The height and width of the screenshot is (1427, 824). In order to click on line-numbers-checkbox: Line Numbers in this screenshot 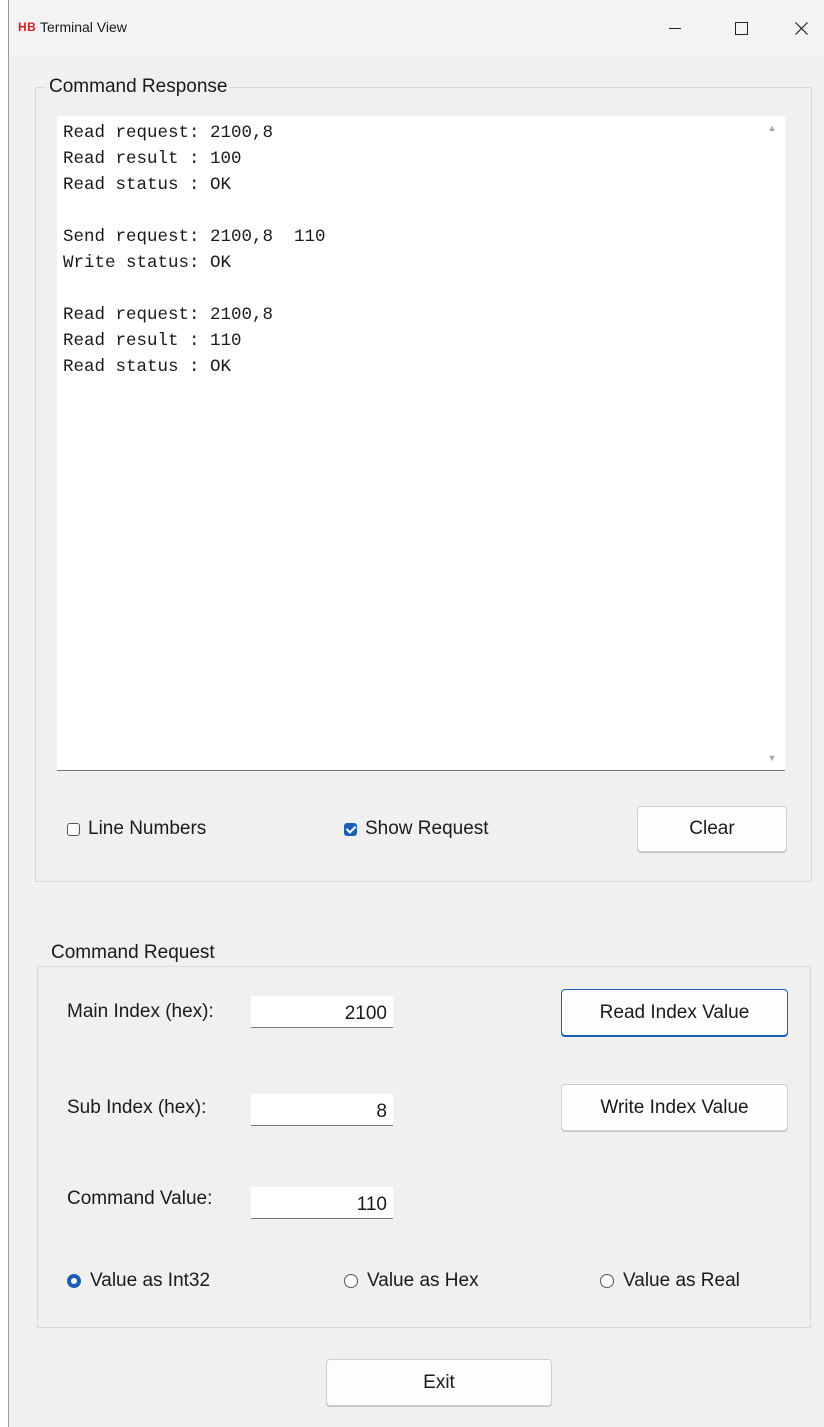, I will do `click(136, 829)`.